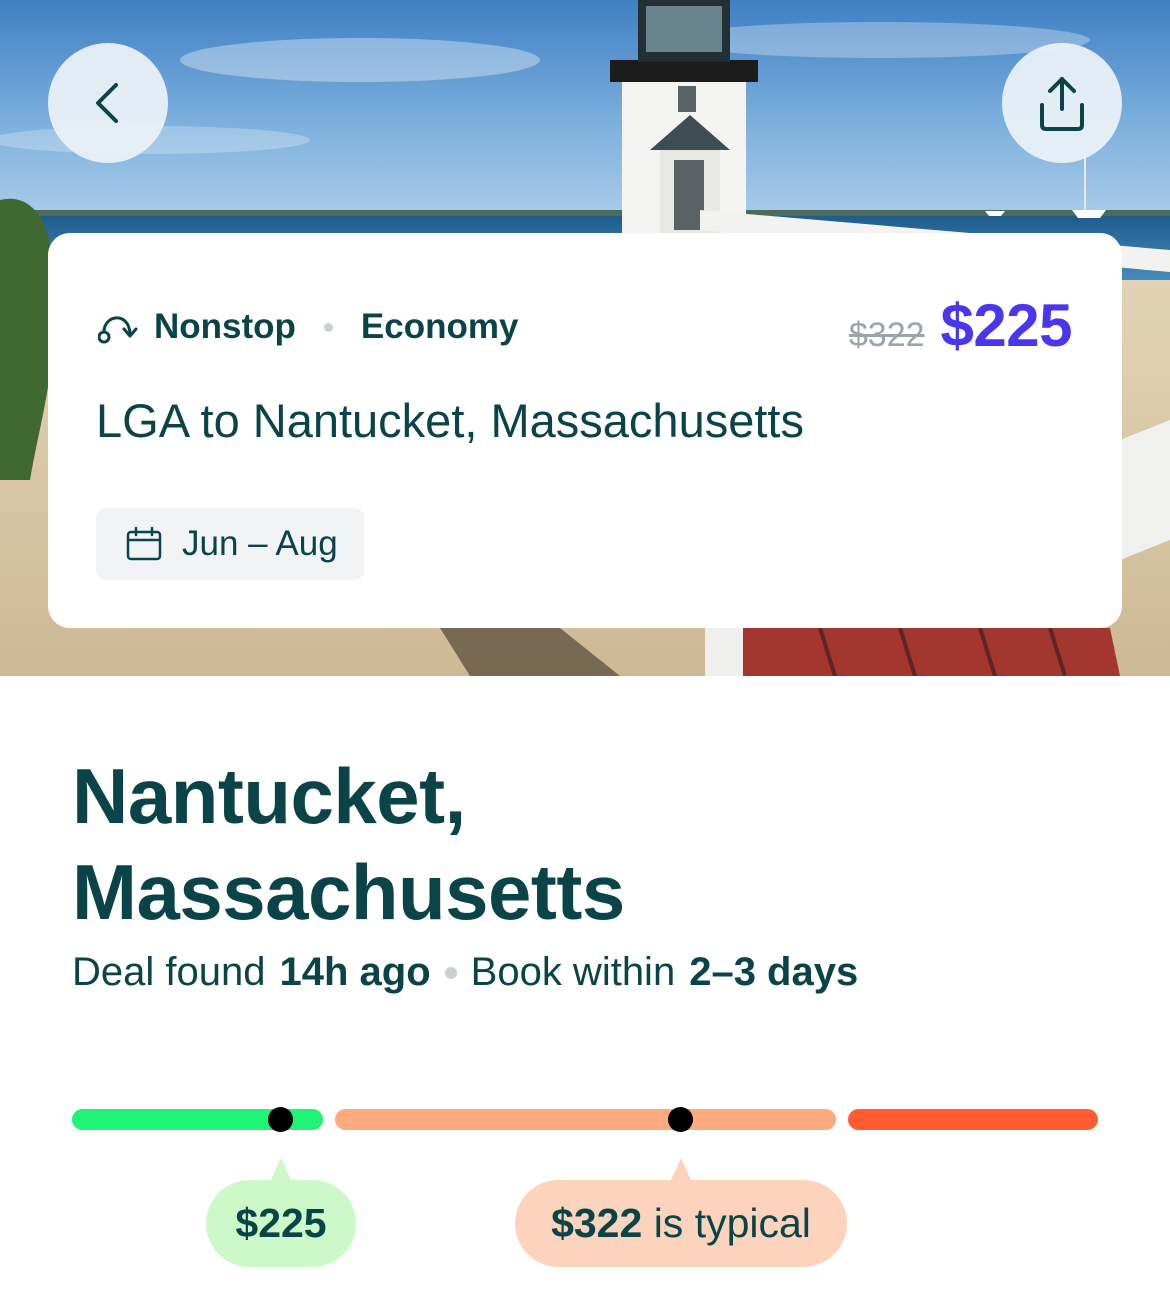 Image resolution: width=1170 pixels, height=1314 pixels. I want to click on destination-title-line2: Massachusetts, so click(348, 892).